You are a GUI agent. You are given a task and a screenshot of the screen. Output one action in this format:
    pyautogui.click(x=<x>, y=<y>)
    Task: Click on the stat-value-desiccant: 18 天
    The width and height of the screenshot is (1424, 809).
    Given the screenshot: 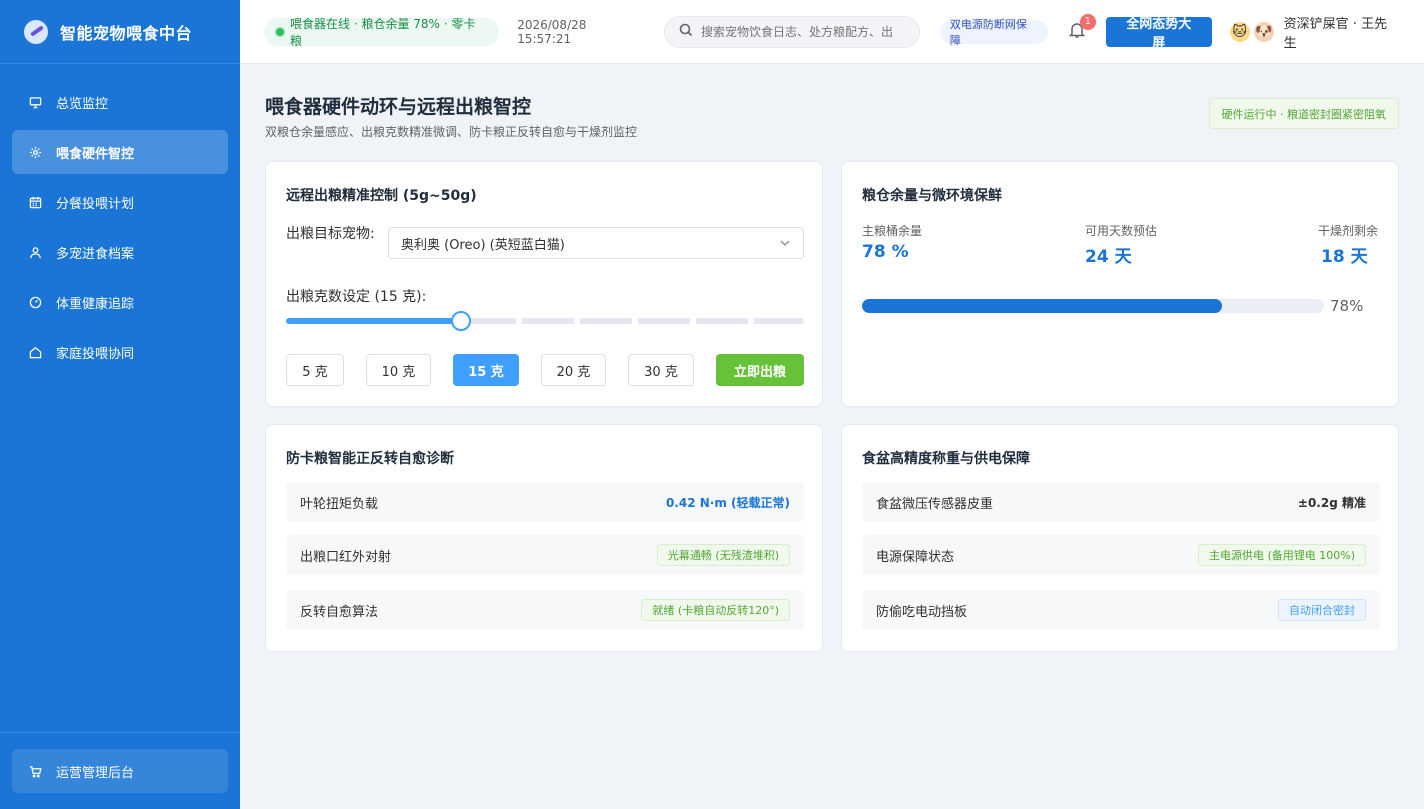 What is the action you would take?
    pyautogui.click(x=1344, y=257)
    